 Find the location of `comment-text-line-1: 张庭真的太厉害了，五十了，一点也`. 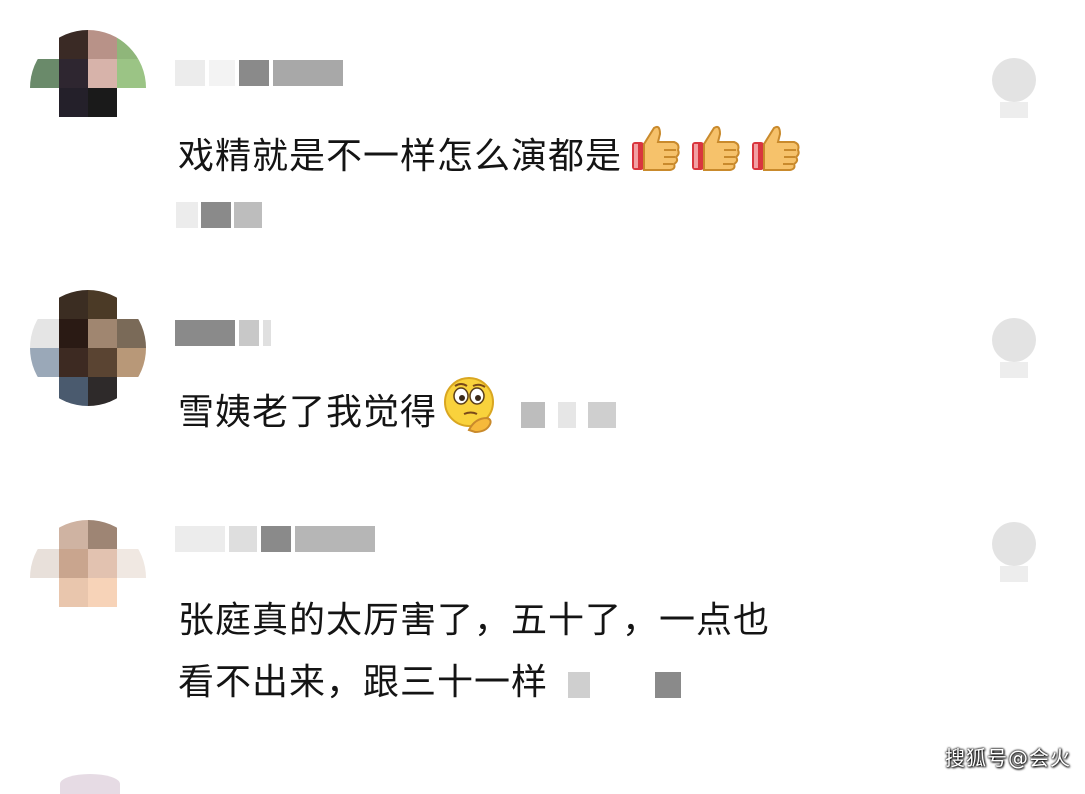

comment-text-line-1: 张庭真的太厉害了，五十了，一点也 is located at coordinates (474, 621).